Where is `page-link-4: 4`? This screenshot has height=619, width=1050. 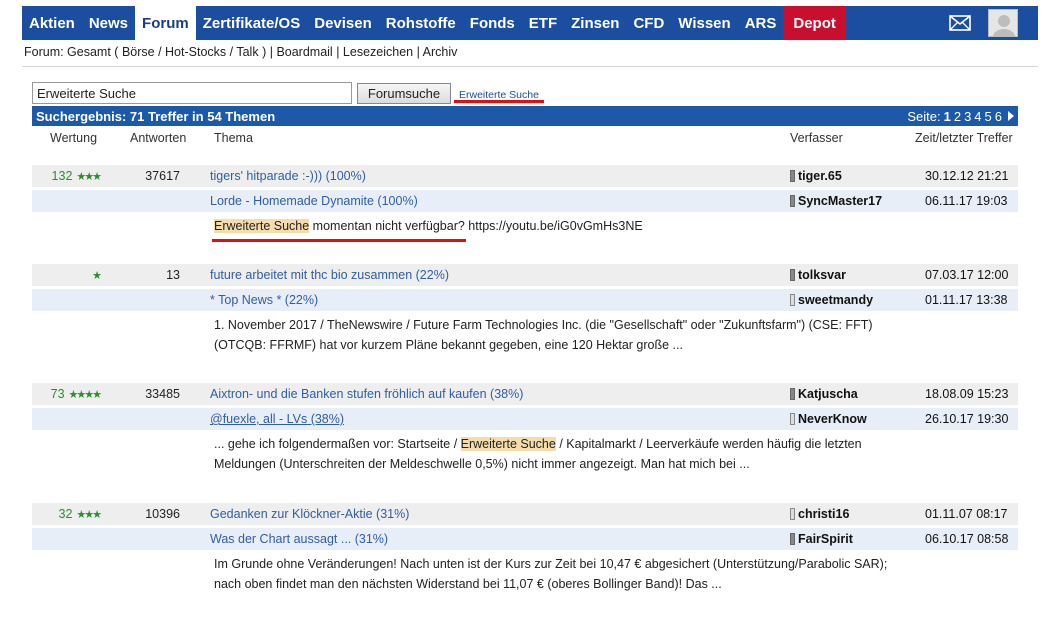
page-link-4: 4 is located at coordinates (977, 116).